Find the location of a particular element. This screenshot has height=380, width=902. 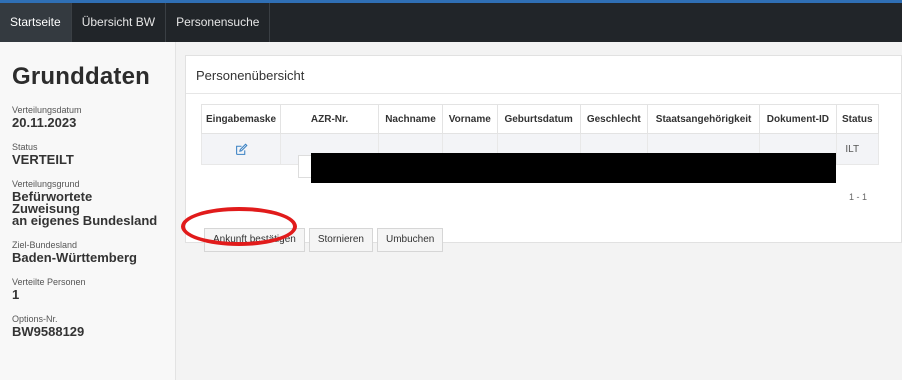

tab-uebersicht-bw: Übersicht BW is located at coordinates (119, 22).